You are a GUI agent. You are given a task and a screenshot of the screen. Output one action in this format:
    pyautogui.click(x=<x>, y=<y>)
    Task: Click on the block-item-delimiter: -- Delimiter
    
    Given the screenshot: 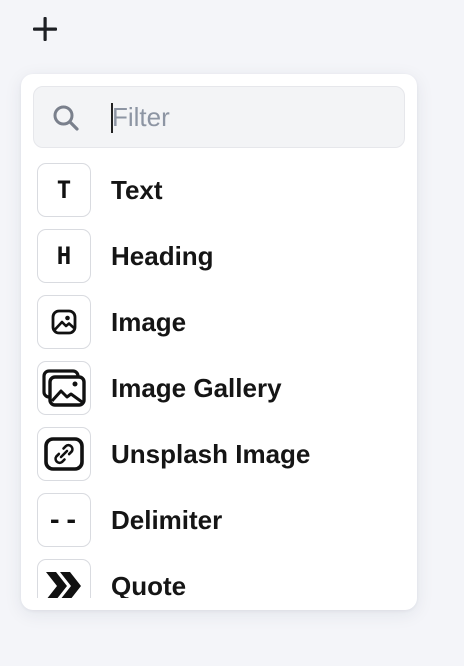 What is the action you would take?
    pyautogui.click(x=222, y=520)
    